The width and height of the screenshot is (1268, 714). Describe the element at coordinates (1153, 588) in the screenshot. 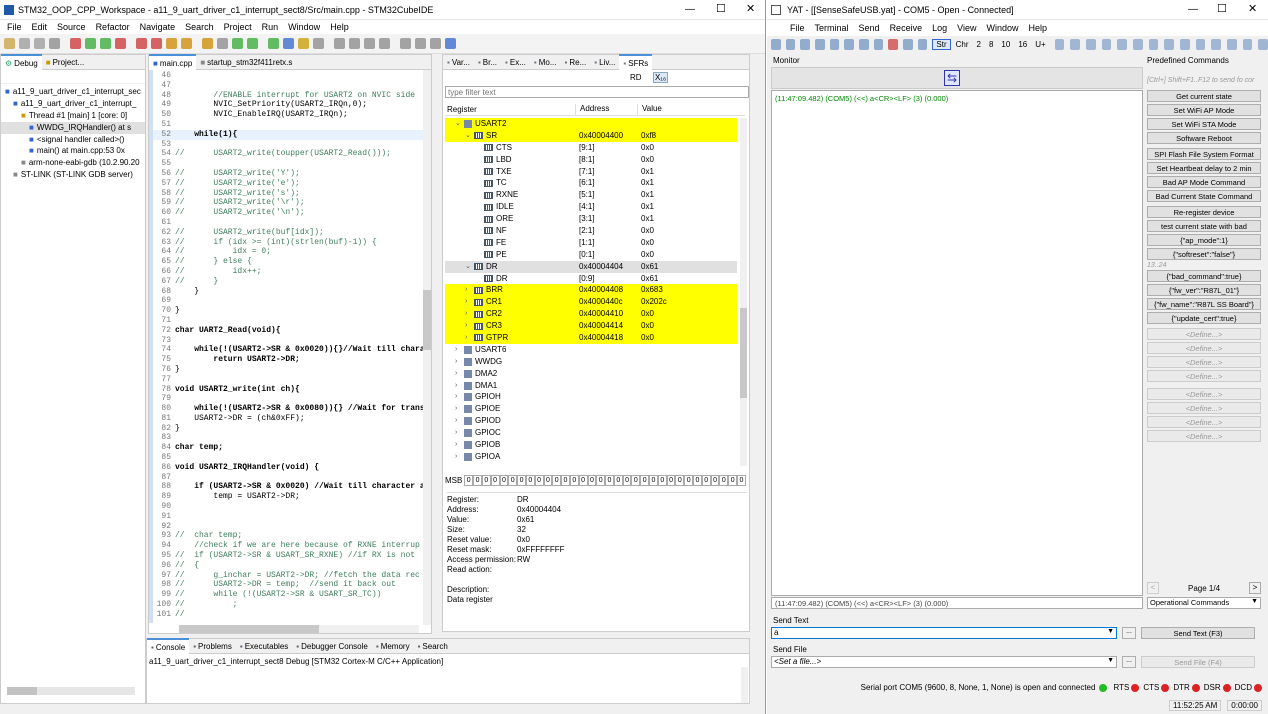

I see `prev-page-button: <` at that location.